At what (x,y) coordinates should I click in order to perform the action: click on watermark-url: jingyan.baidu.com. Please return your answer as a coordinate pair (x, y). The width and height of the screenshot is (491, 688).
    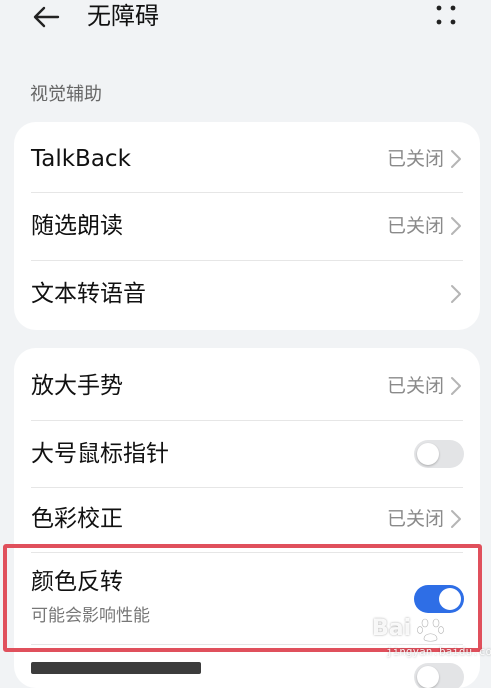
    Looking at the image, I should click on (438, 651).